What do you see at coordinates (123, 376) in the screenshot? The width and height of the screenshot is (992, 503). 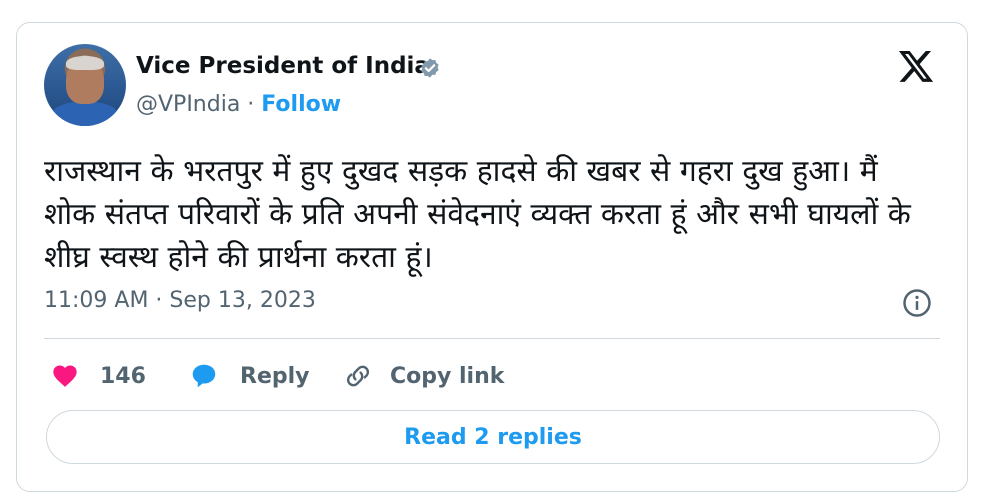 I see `like-count: 146` at bounding box center [123, 376].